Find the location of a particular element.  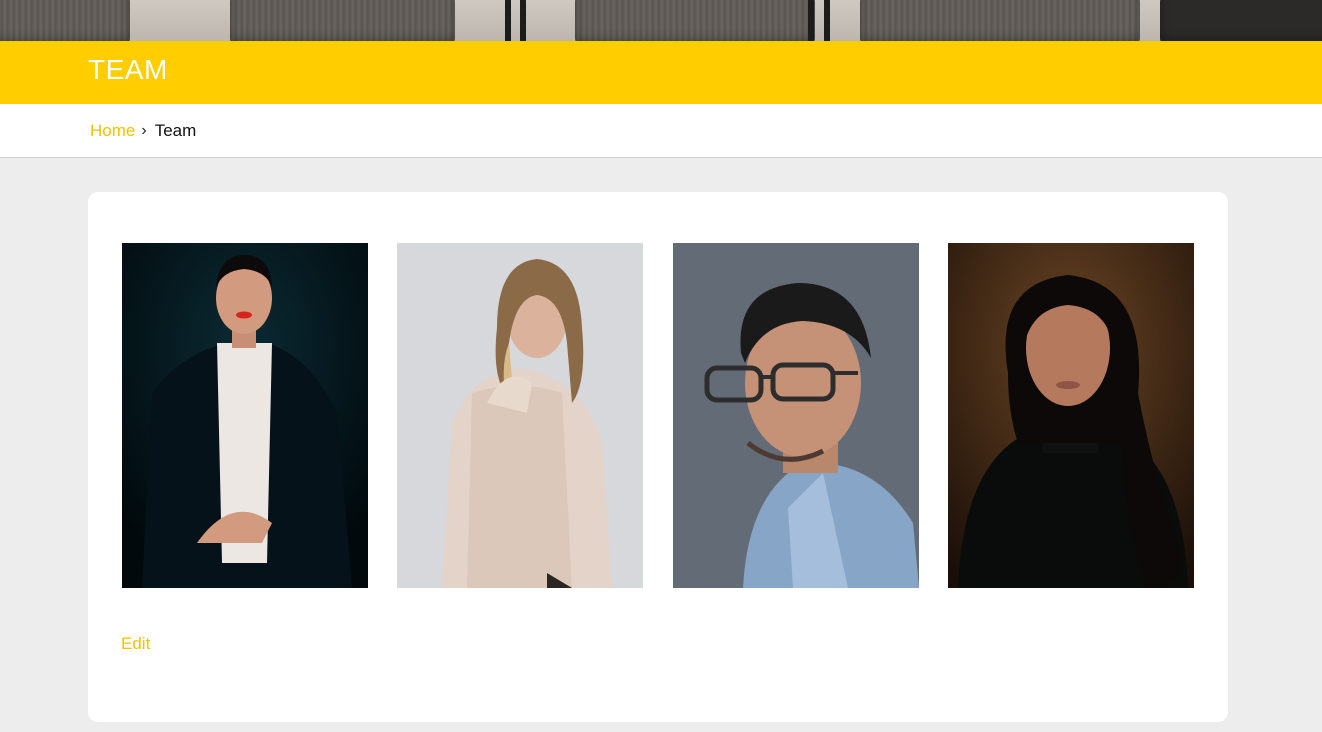

page-title: TEAM is located at coordinates (128, 69).